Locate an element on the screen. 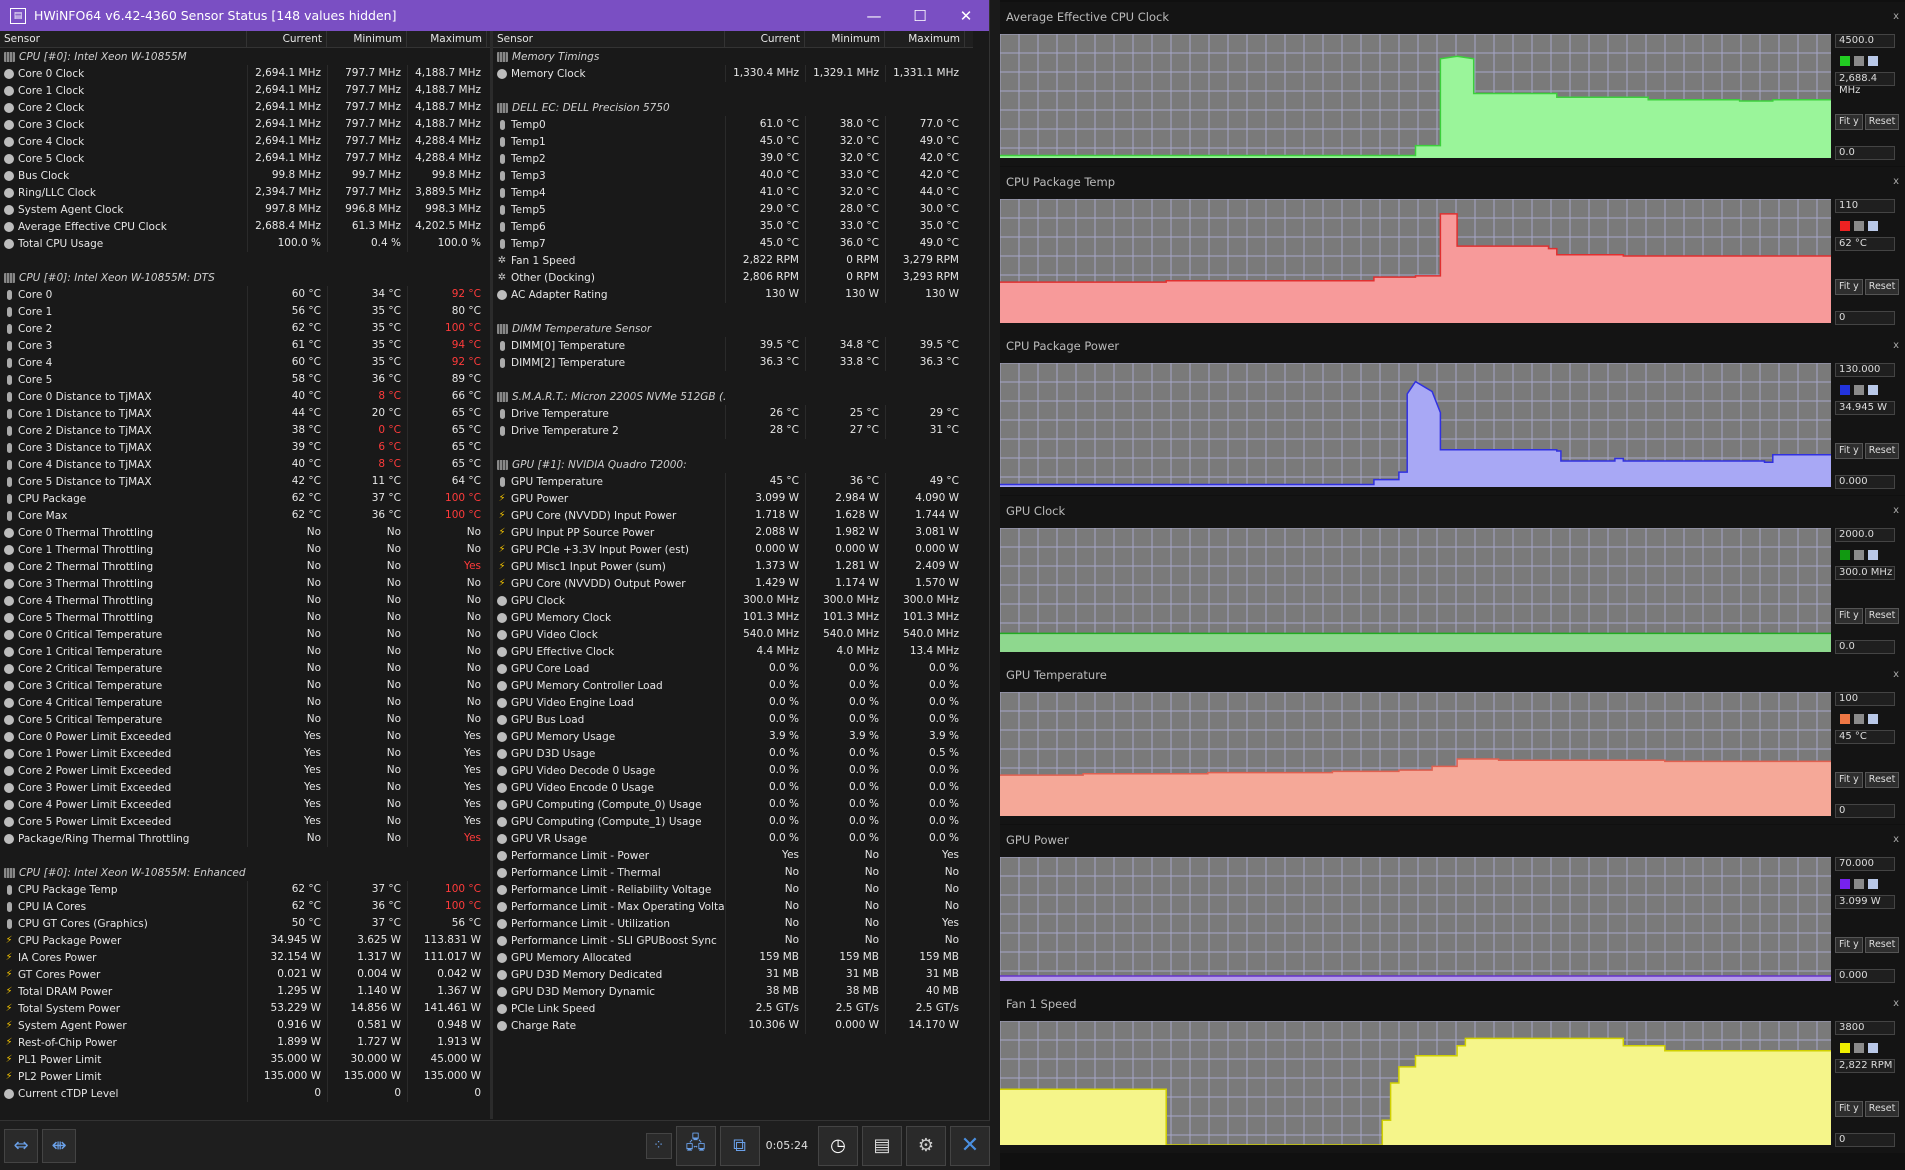  network-icon: 🖧 is located at coordinates (695, 1145).